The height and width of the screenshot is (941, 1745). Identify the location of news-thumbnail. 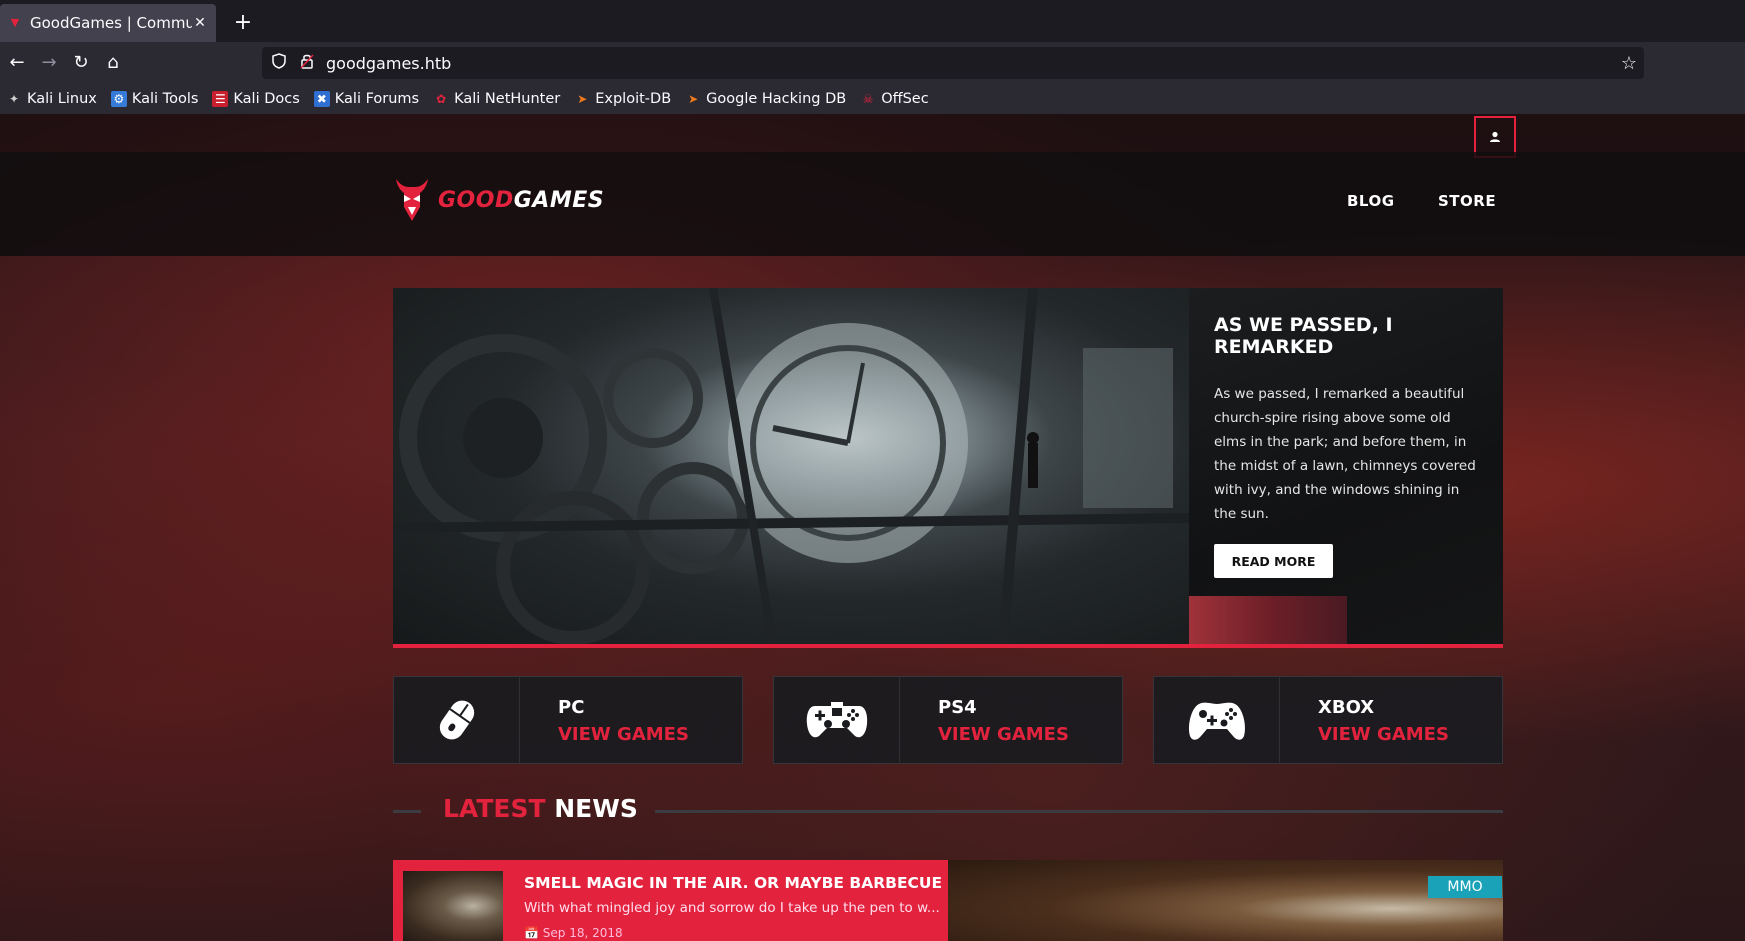
(453, 906).